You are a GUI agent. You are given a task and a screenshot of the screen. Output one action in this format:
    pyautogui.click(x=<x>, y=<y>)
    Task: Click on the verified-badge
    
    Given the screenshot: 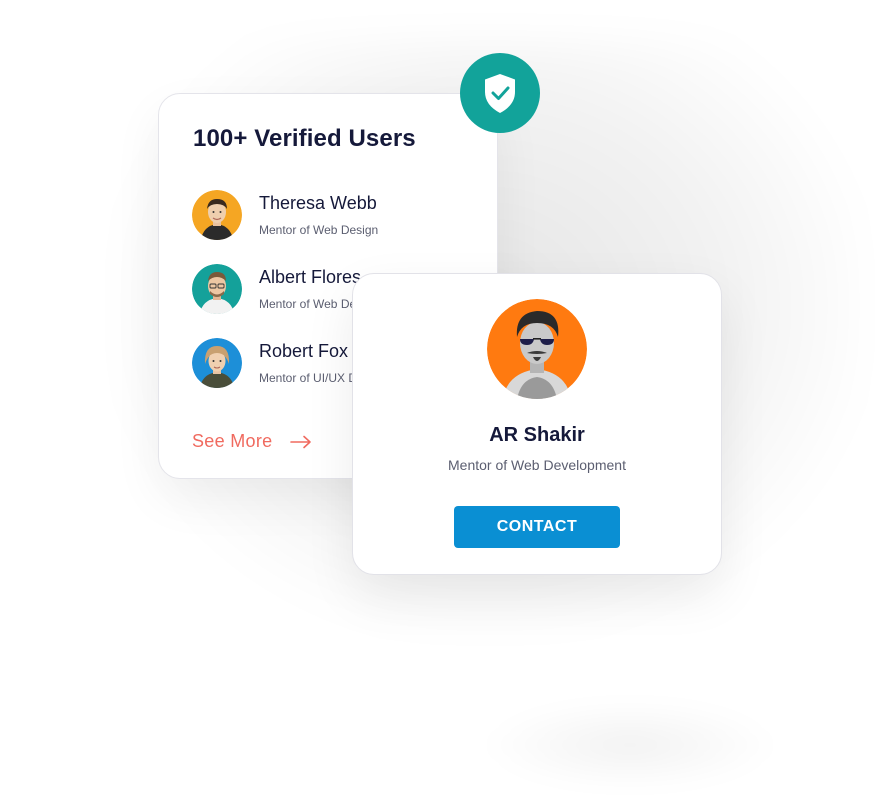 What is the action you would take?
    pyautogui.click(x=500, y=93)
    